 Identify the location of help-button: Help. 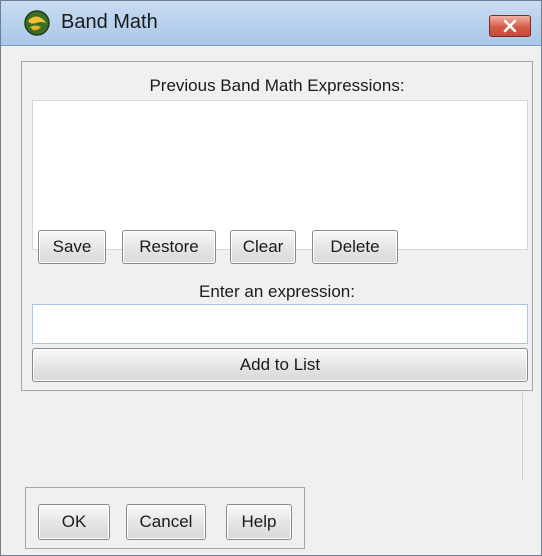
(259, 522).